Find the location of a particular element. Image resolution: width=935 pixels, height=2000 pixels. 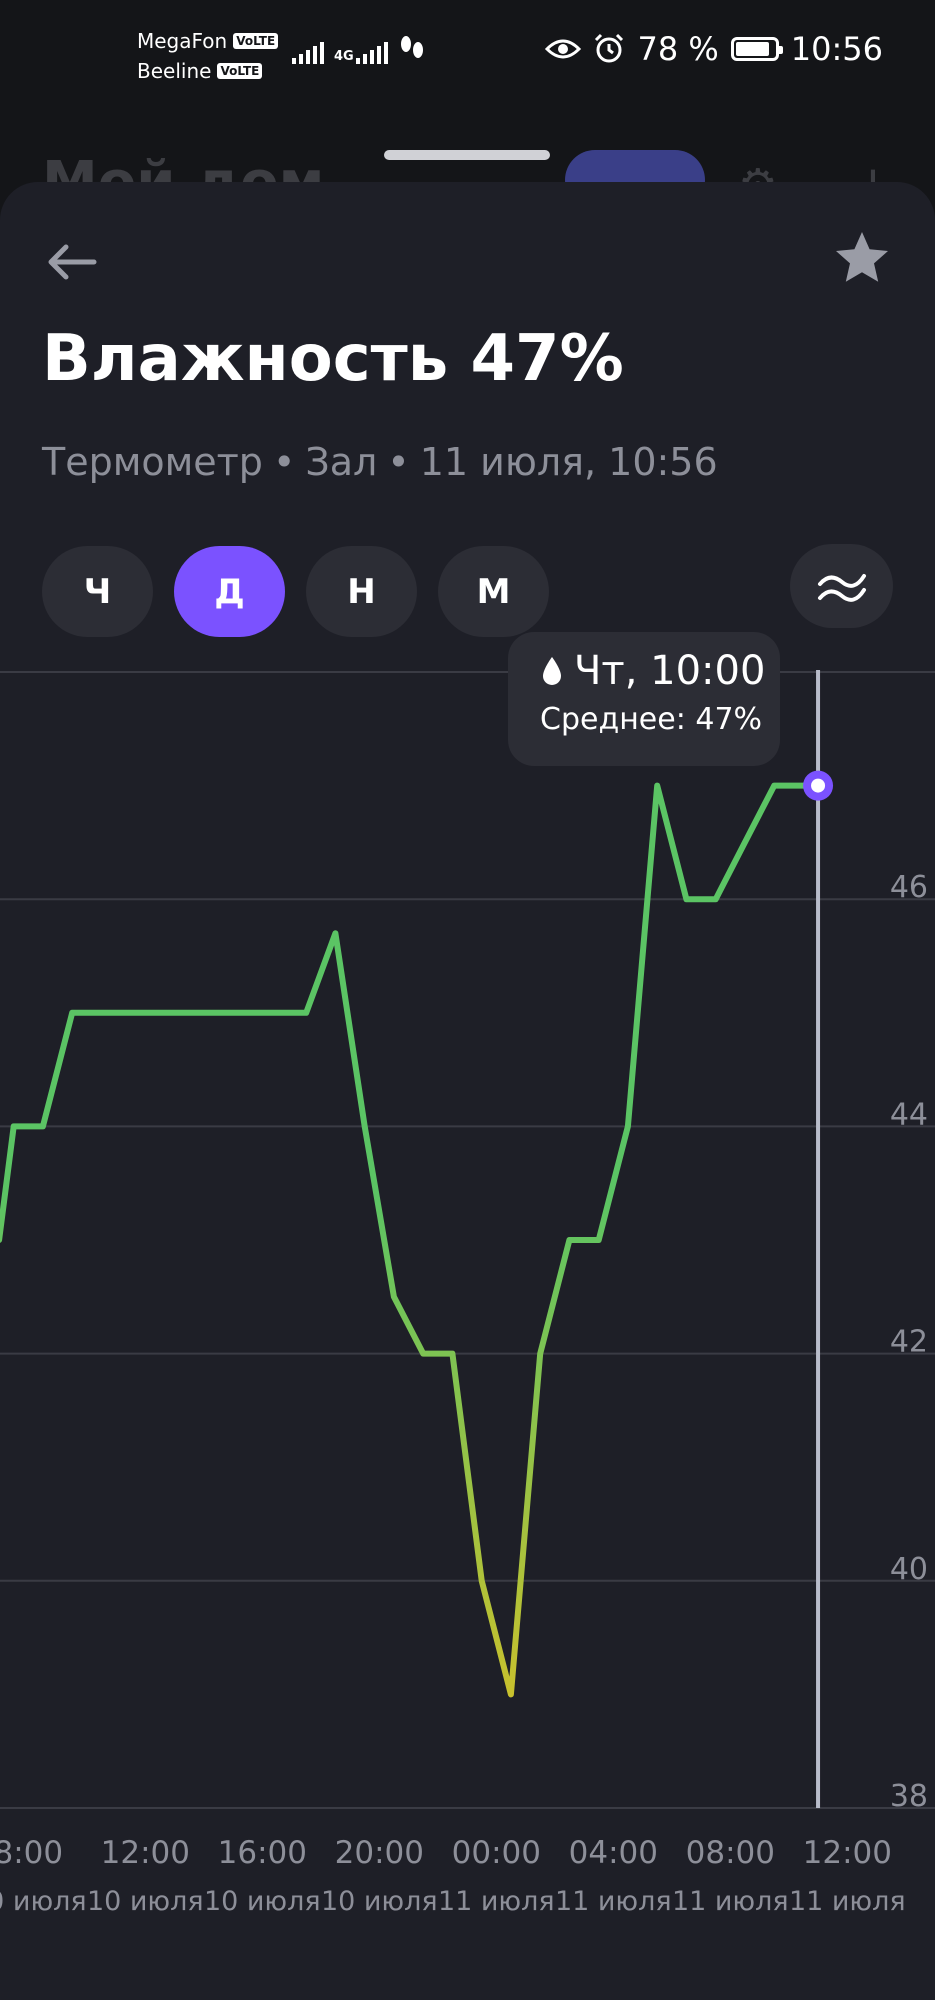

droplet-icon is located at coordinates (552, 671).